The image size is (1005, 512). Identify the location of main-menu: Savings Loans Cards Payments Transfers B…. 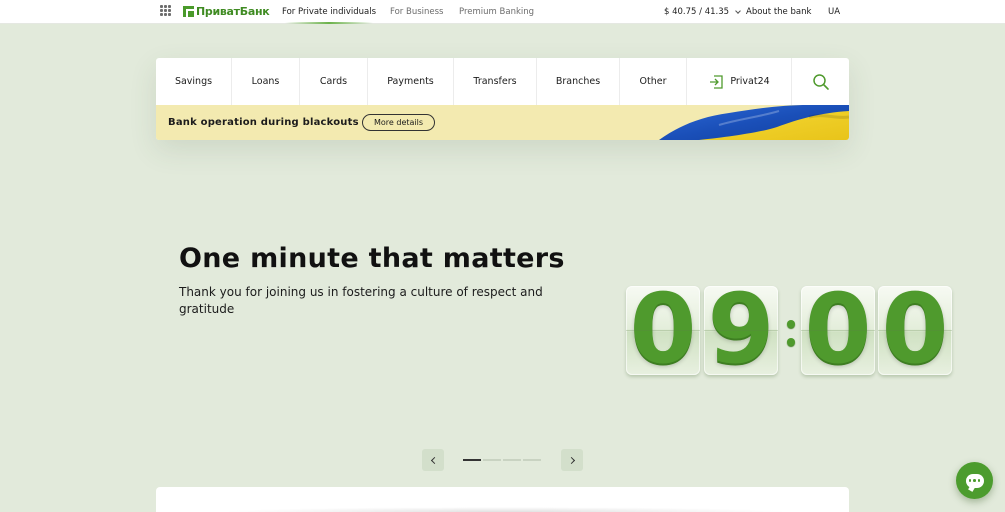
(502, 81).